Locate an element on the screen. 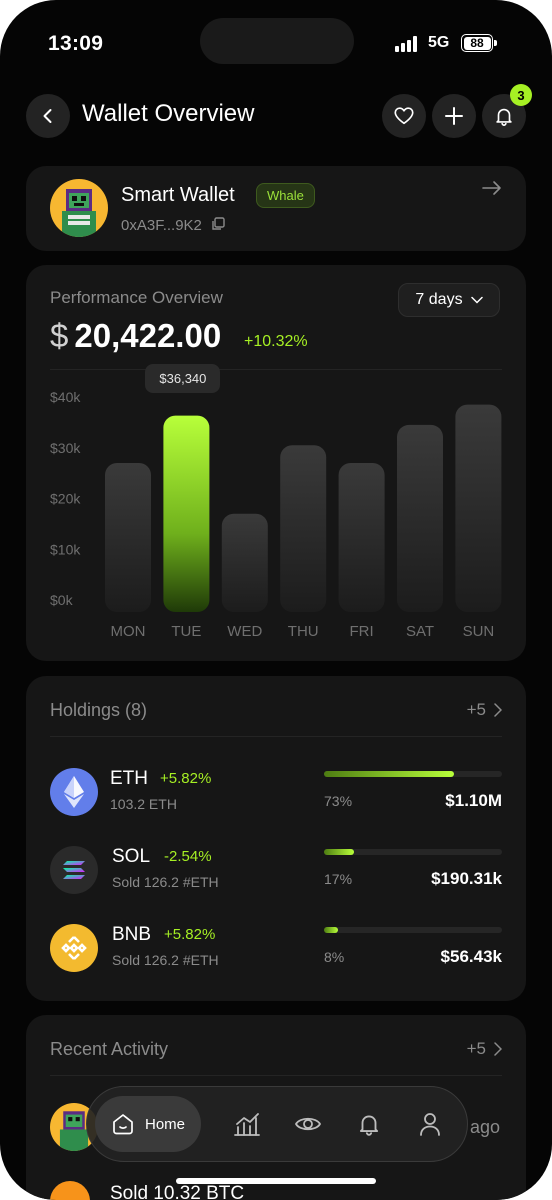 Image resolution: width=552 pixels, height=1200 pixels. nav-profile-button is located at coordinates (430, 1124).